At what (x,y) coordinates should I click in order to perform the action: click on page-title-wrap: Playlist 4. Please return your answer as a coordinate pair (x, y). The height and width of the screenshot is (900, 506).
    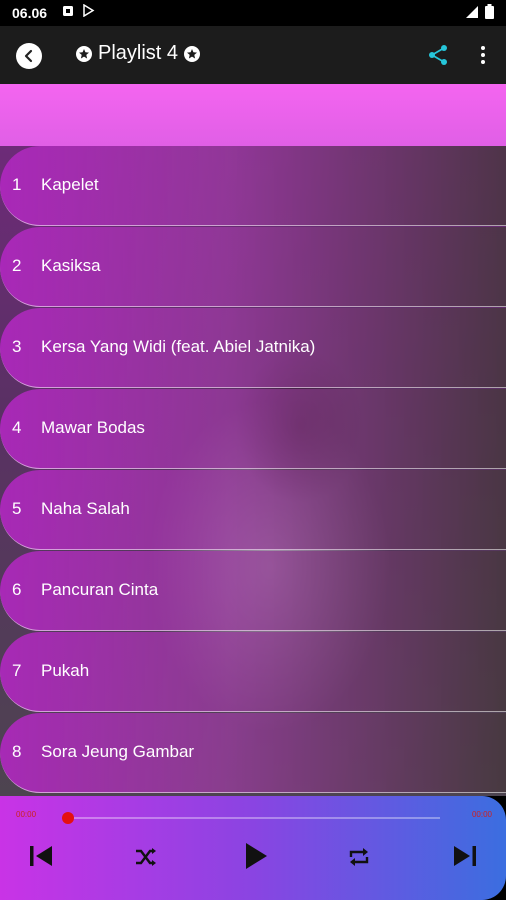
    Looking at the image, I should click on (138, 53).